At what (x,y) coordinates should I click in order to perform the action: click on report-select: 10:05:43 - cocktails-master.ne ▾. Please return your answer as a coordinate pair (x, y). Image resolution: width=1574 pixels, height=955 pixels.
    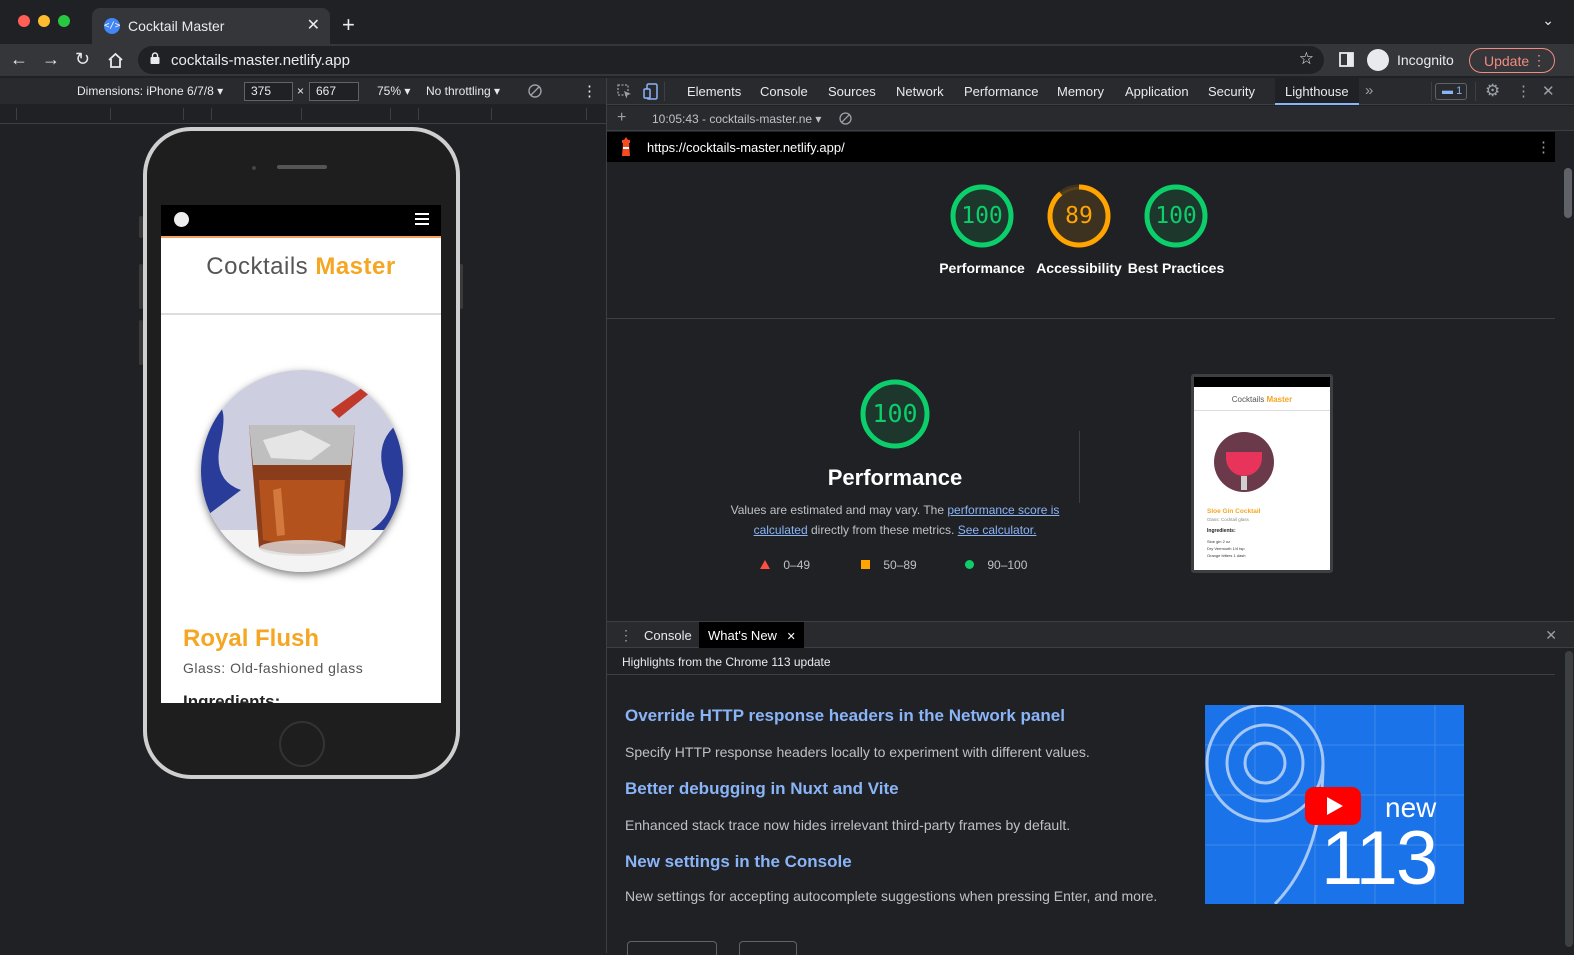
    Looking at the image, I should click on (736, 119).